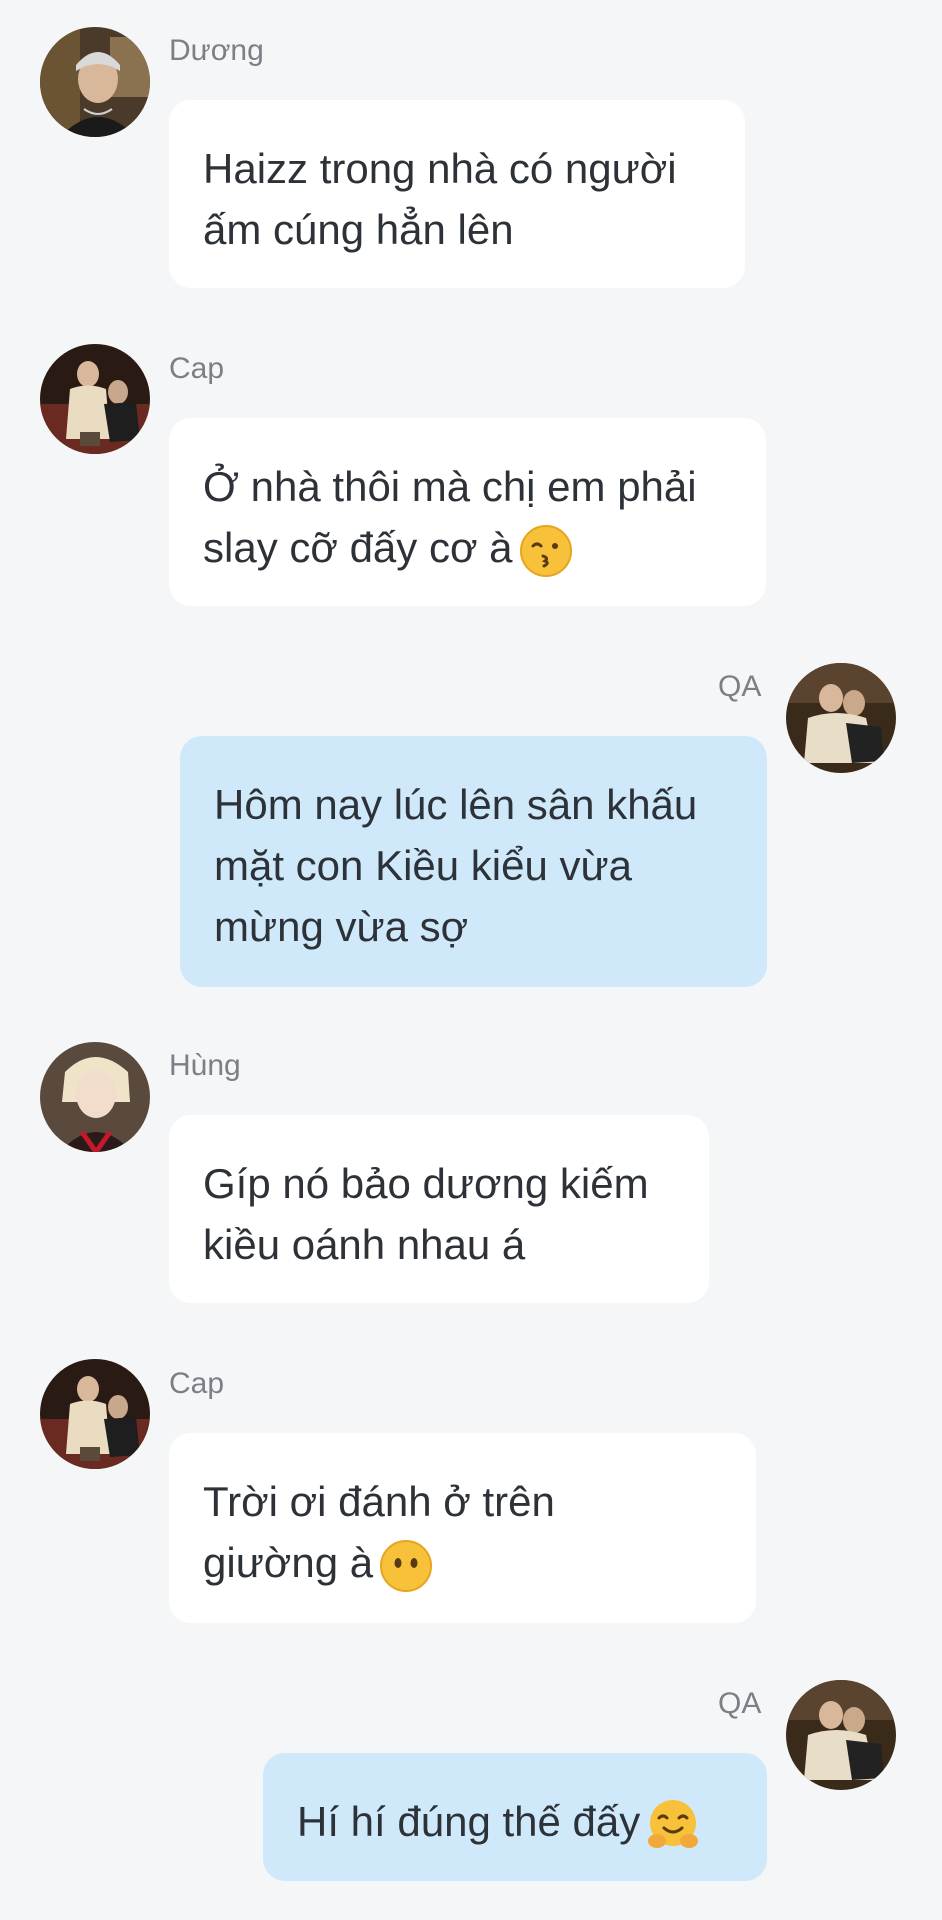 The height and width of the screenshot is (1920, 942). Describe the element at coordinates (423, 865) in the screenshot. I see `message-text-line: mặt con Kiều kiểu vừa` at that location.